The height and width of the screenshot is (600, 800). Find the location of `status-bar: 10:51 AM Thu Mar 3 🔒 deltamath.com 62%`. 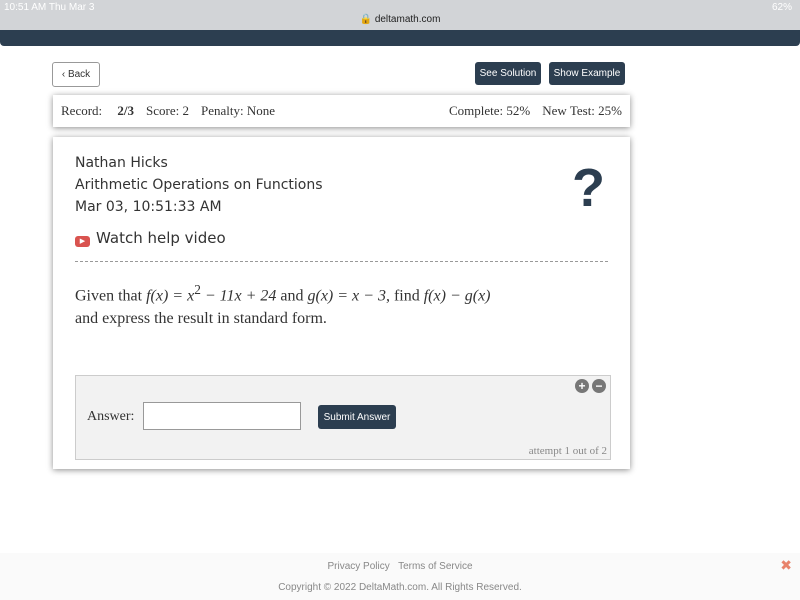

status-bar: 10:51 AM Thu Mar 3 🔒 deltamath.com 62% is located at coordinates (400, 15).